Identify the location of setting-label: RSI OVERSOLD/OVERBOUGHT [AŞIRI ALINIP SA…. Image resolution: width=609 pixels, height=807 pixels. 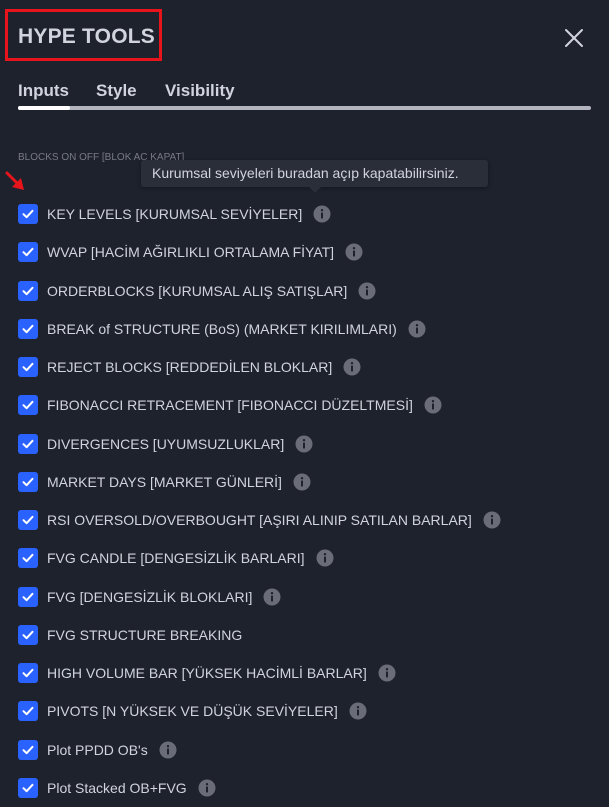
(259, 520).